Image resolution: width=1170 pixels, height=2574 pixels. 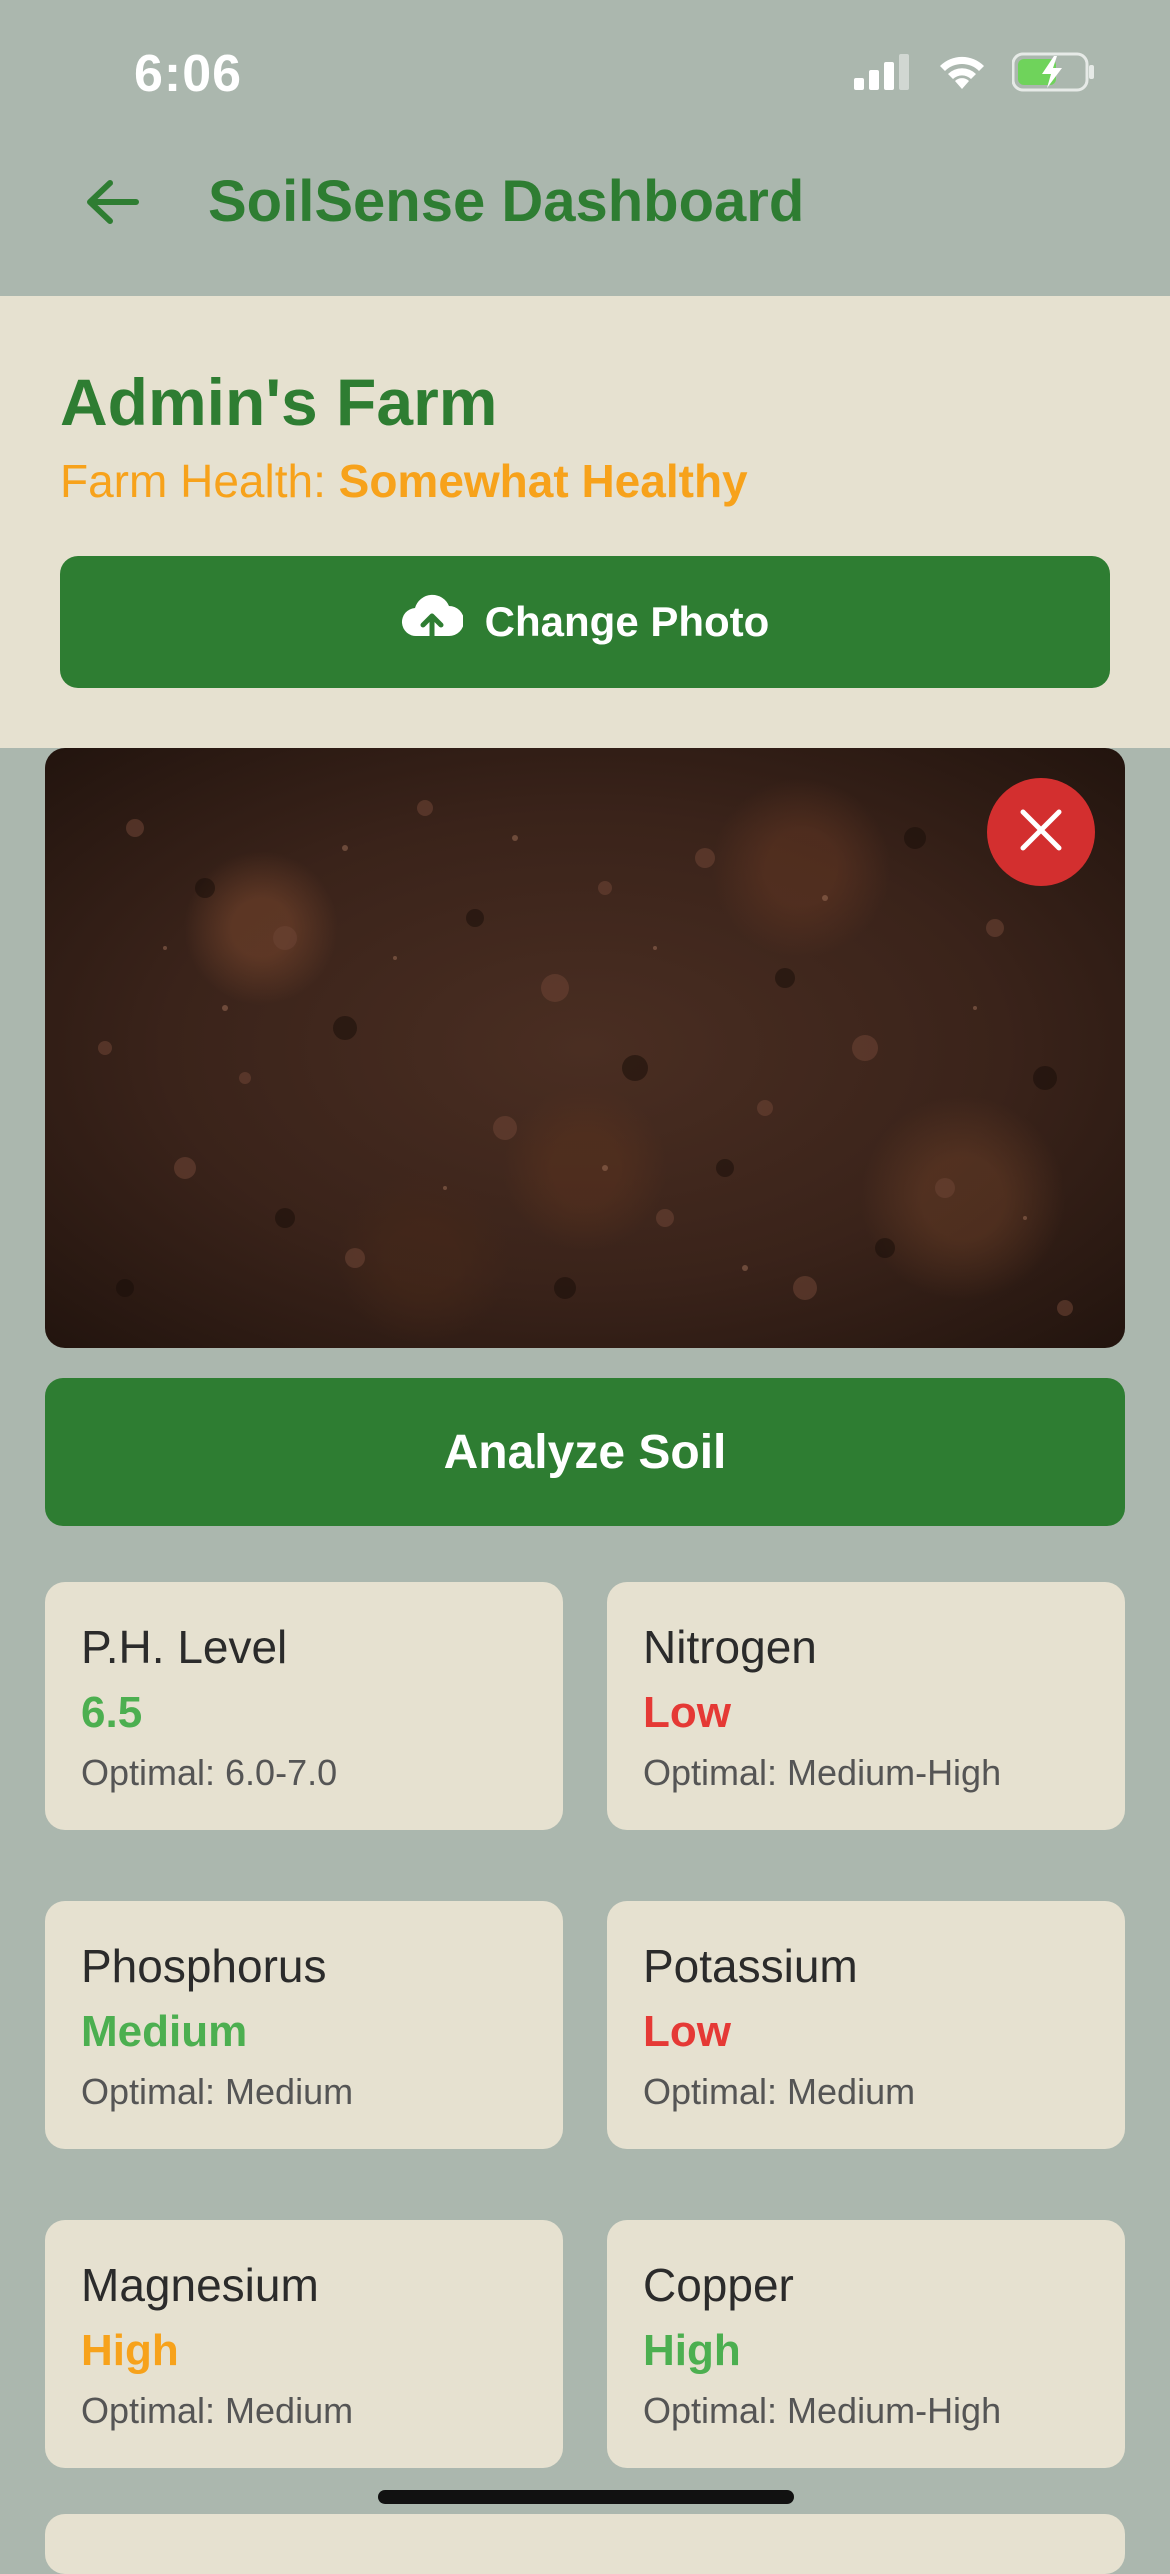 What do you see at coordinates (204, 1966) in the screenshot?
I see `metric-name: Phosphorus` at bounding box center [204, 1966].